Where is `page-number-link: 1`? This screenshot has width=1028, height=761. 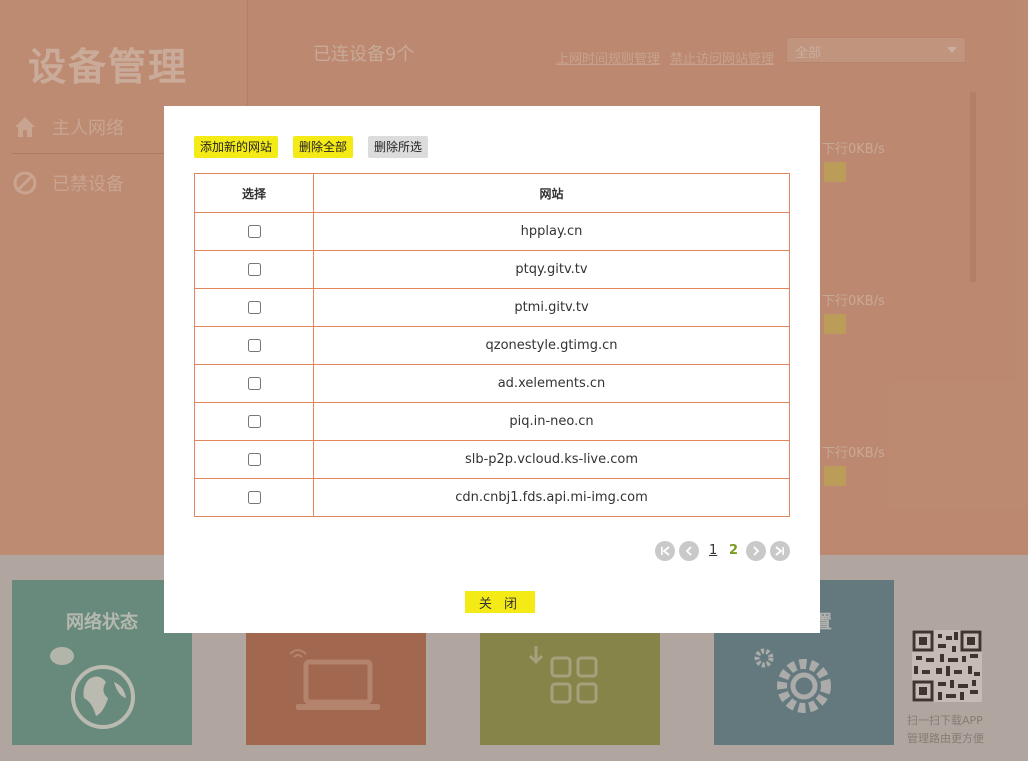 page-number-link: 1 is located at coordinates (713, 551).